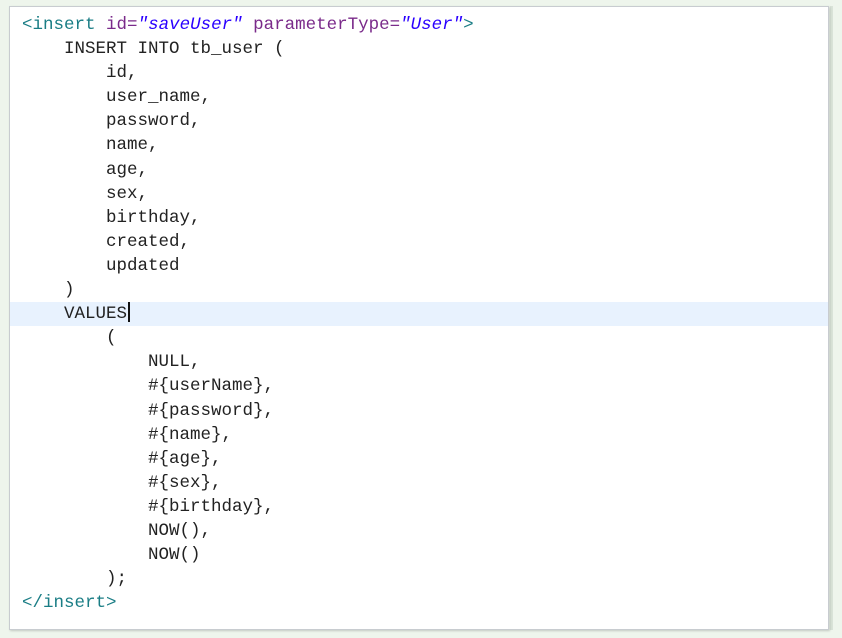 Image resolution: width=842 pixels, height=638 pixels. What do you see at coordinates (69, 290) in the screenshot?
I see `code-token-plain: )` at bounding box center [69, 290].